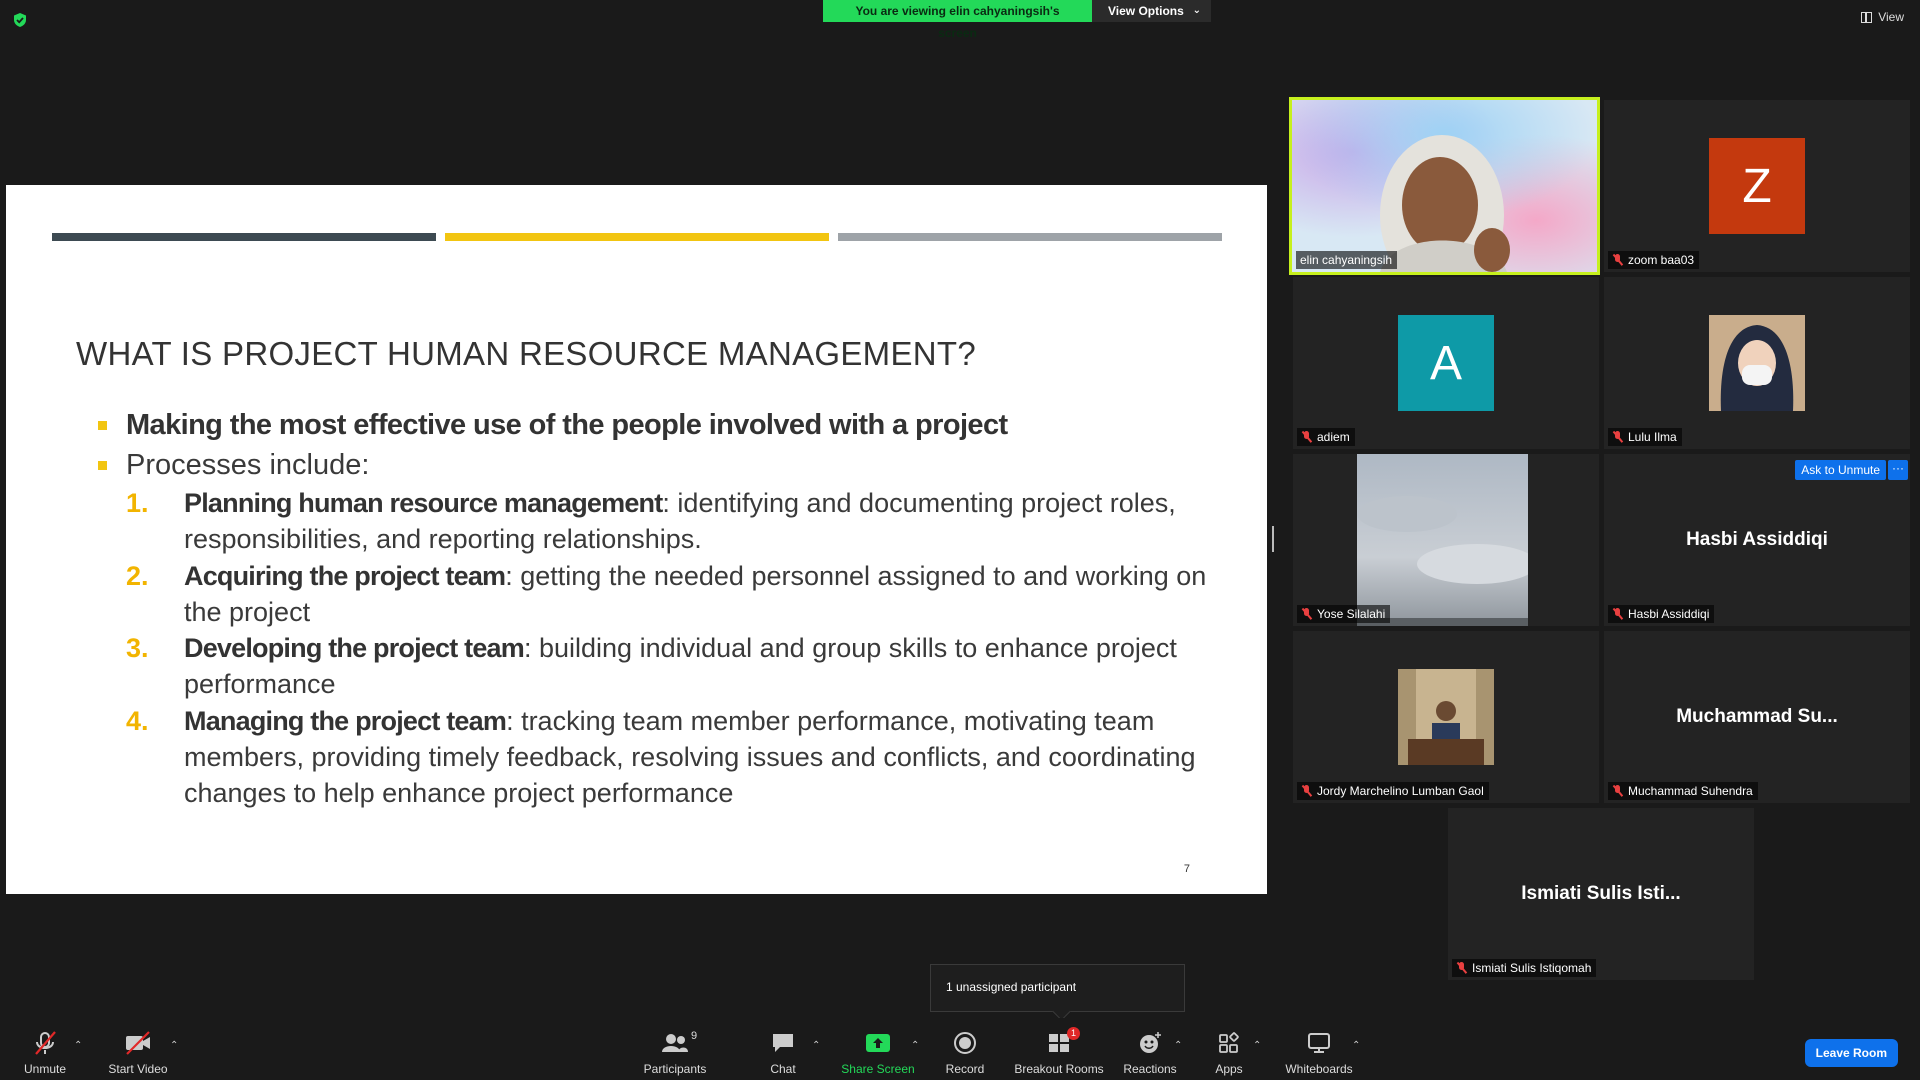  Describe the element at coordinates (45, 1069) in the screenshot. I see `unmute-label: Unmute` at that location.